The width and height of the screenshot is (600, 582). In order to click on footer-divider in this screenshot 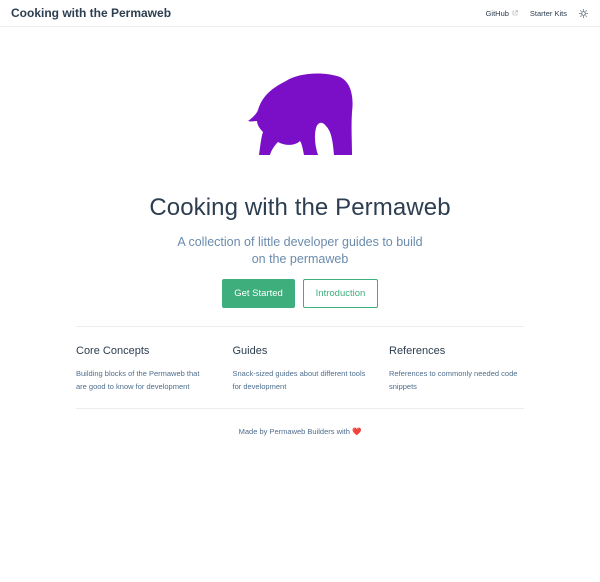, I will do `click(300, 408)`.